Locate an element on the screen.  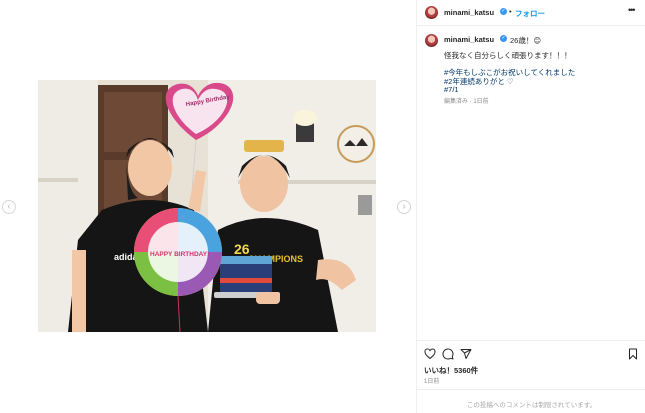
heart-icon is located at coordinates (430, 354).